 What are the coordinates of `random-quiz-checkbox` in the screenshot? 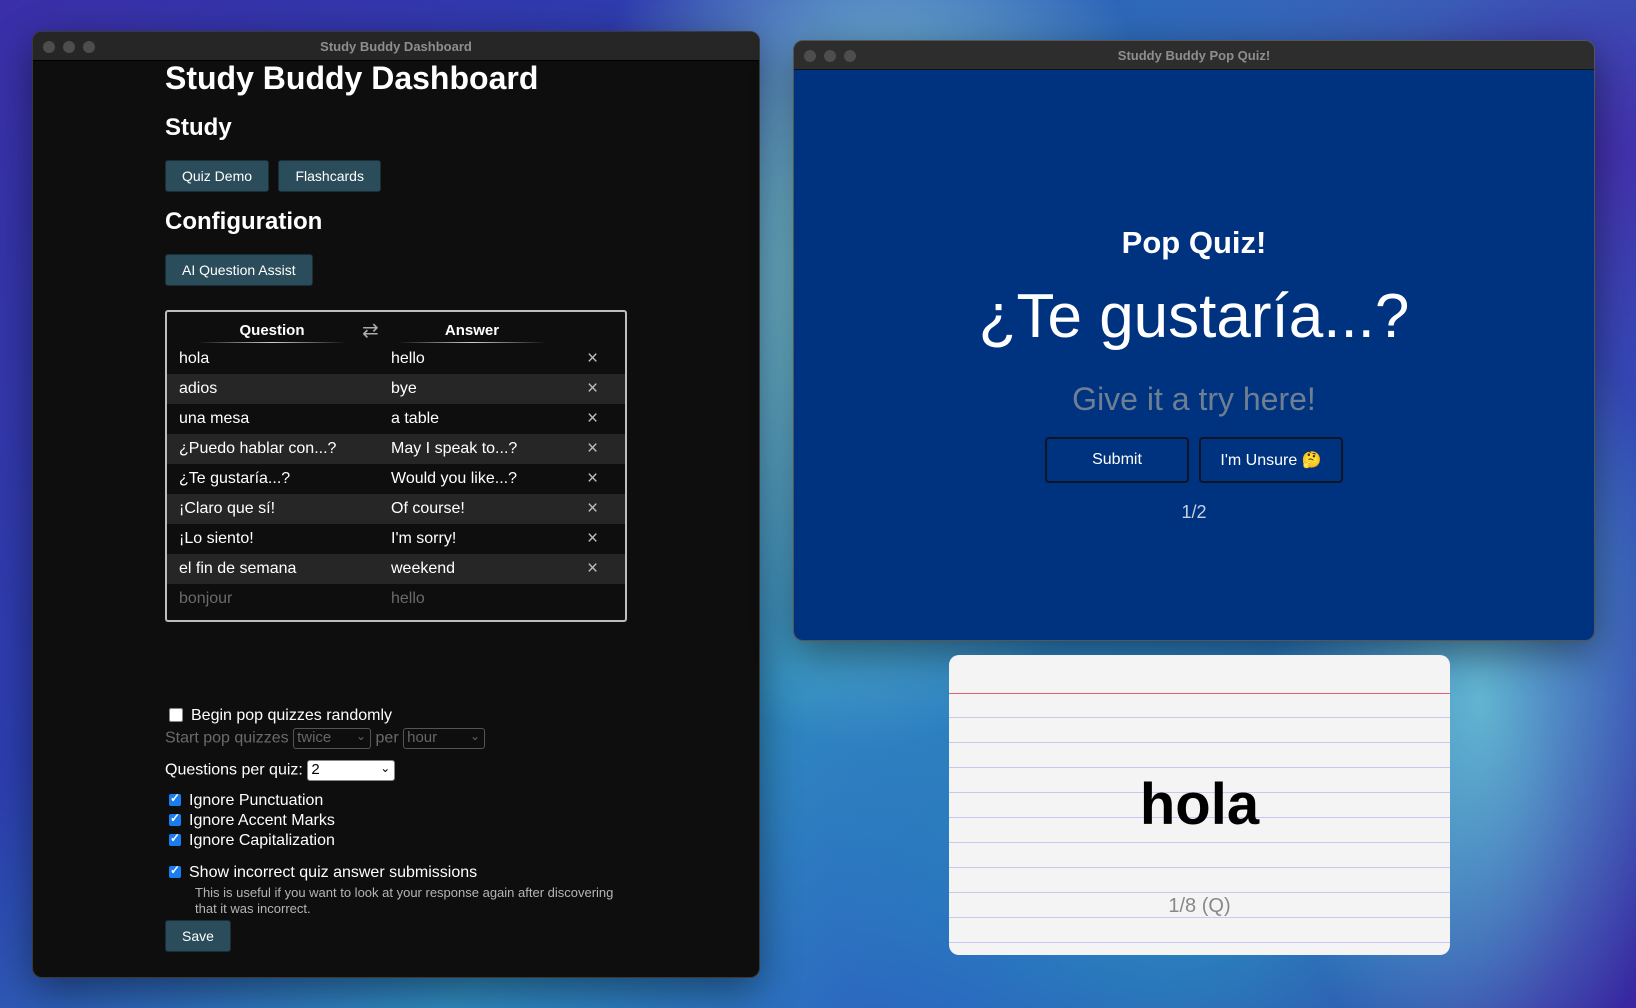 It's located at (176, 714).